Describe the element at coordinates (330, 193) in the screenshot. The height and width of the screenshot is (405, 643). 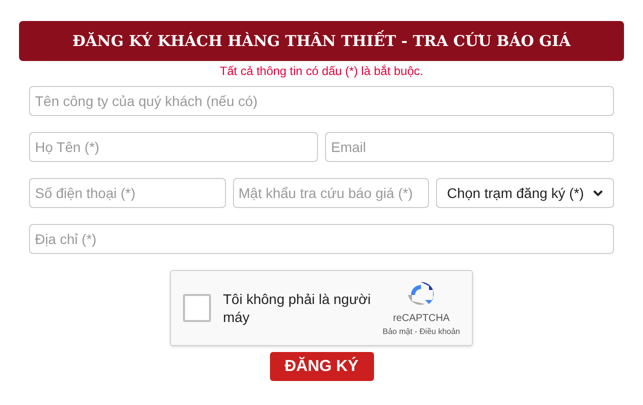
I see `input-field: Mật khẩu tra cứu báo giá (*)` at that location.